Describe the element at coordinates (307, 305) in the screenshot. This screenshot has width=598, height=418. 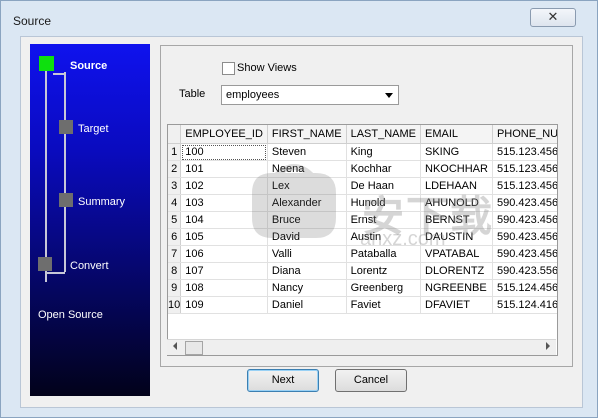
I see `table-cell: Daniel` at that location.